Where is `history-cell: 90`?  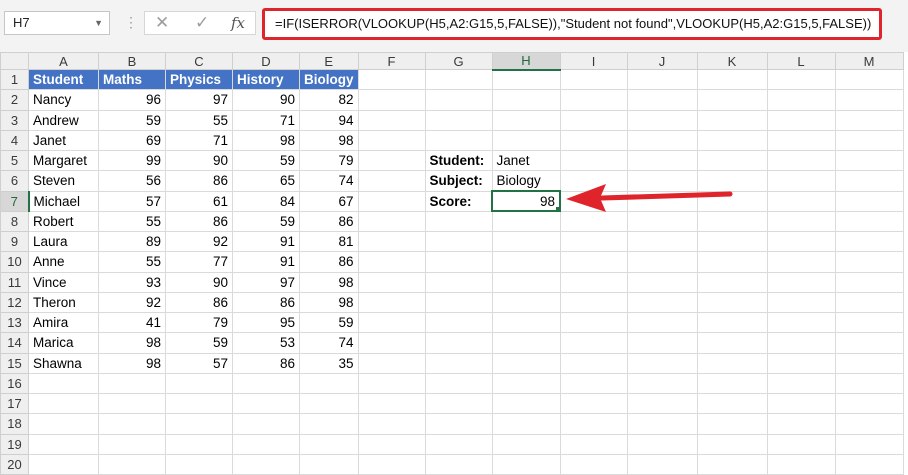 history-cell: 90 is located at coordinates (266, 100).